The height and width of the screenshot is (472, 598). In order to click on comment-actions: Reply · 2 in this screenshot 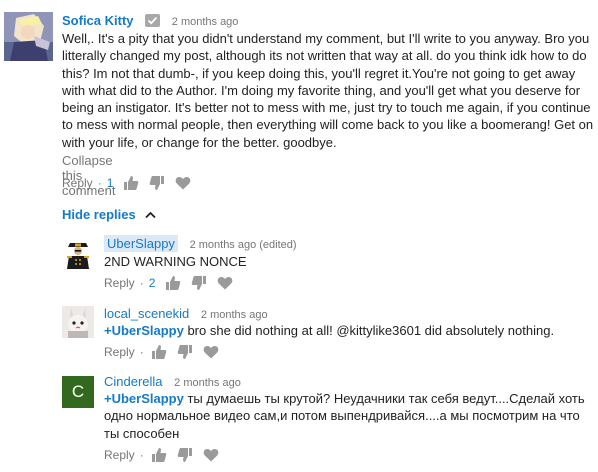, I will do `click(168, 283)`.